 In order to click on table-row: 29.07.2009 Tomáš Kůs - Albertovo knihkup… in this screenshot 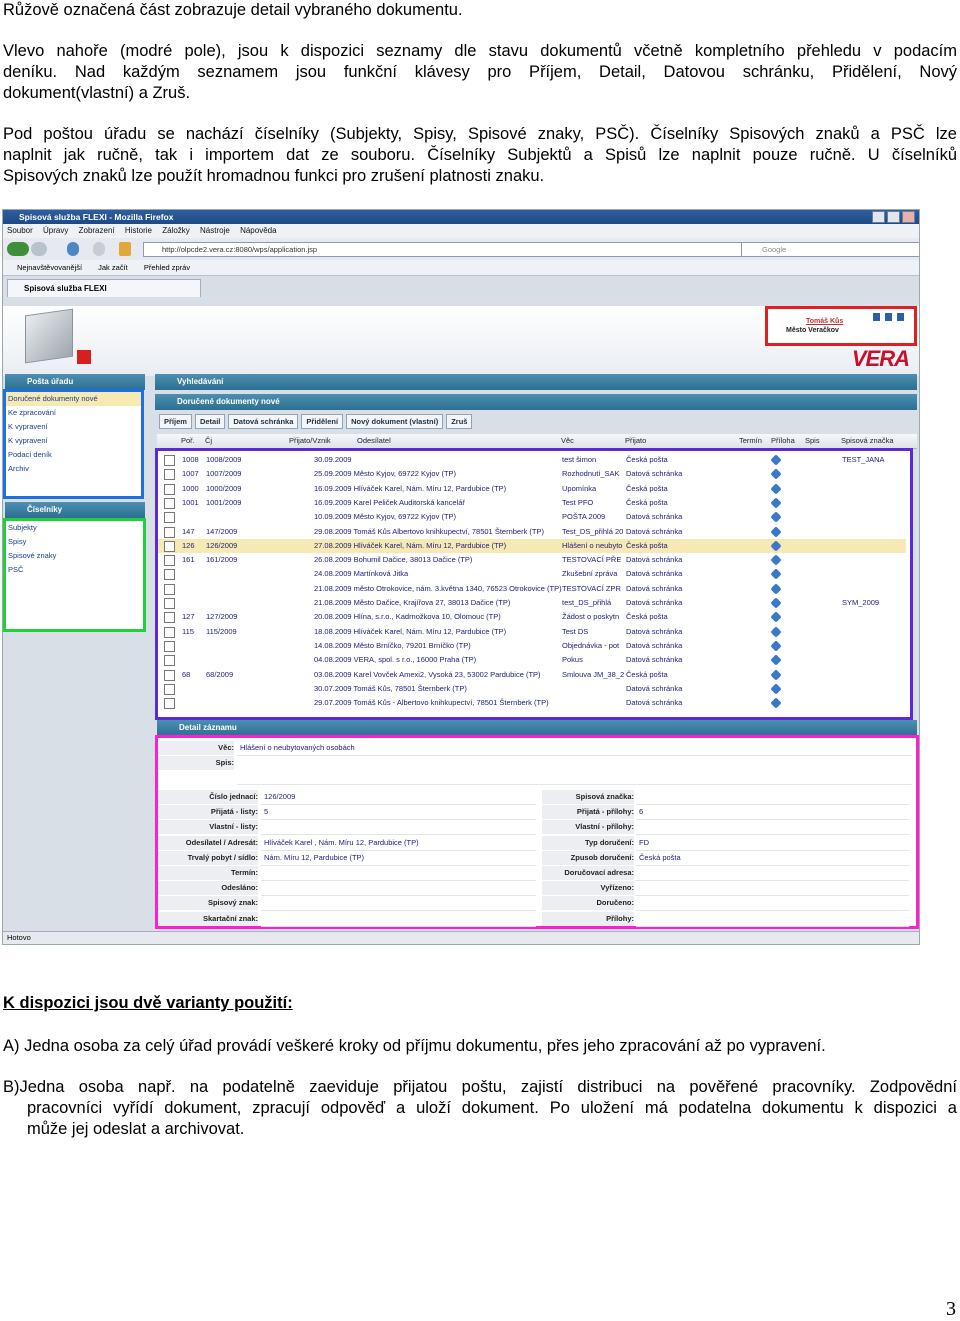, I will do `click(532, 703)`.